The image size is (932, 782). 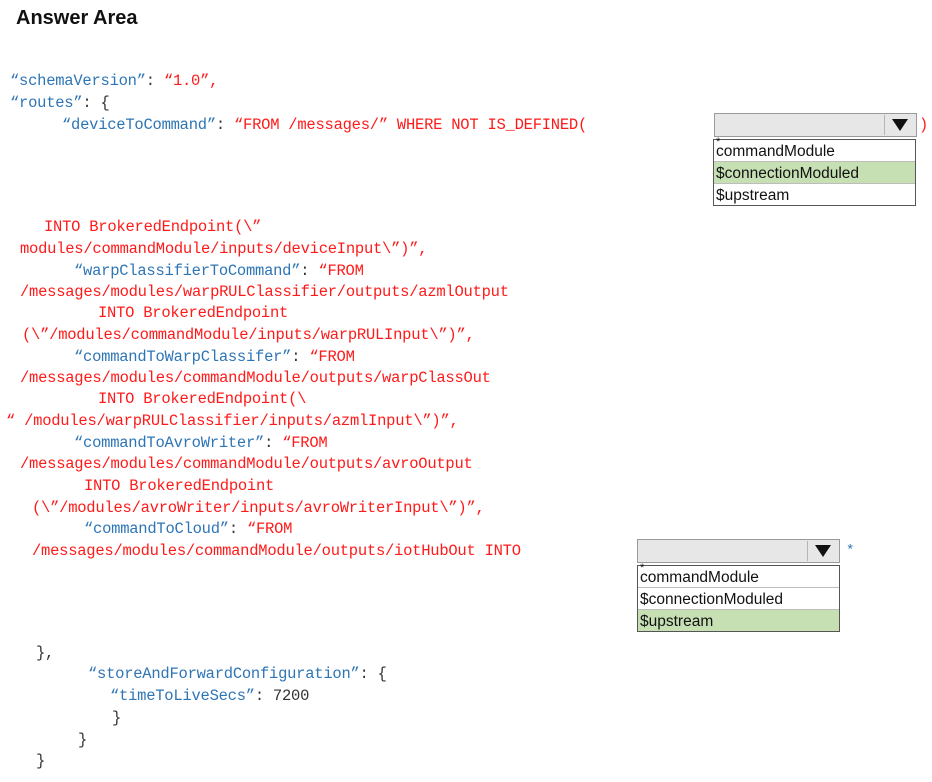 I want to click on code-line-into-2: INTO BrokeredEndpoint, so click(x=193, y=313).